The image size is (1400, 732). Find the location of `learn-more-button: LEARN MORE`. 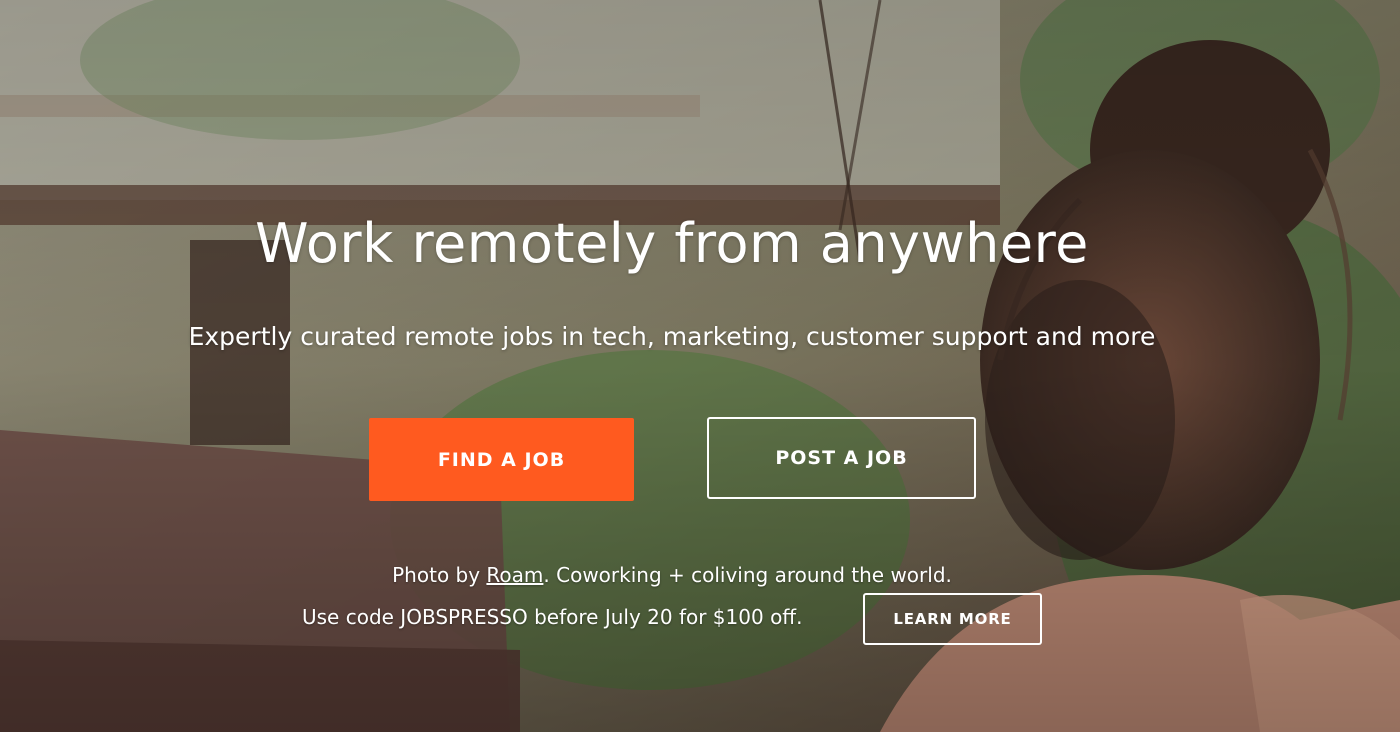

learn-more-button: LEARN MORE is located at coordinates (952, 619).